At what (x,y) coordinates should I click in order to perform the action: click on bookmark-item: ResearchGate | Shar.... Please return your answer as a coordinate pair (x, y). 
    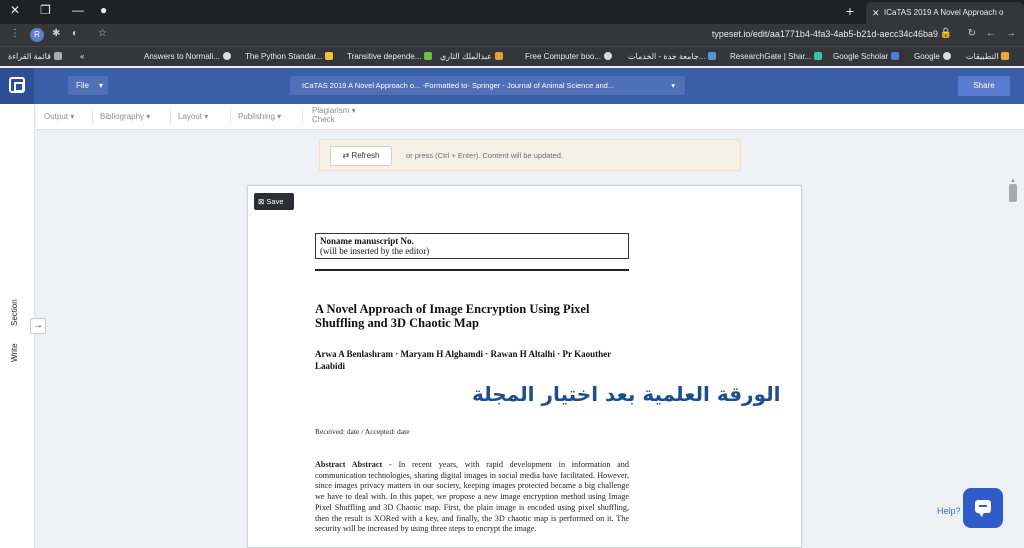
    Looking at the image, I should click on (776, 56).